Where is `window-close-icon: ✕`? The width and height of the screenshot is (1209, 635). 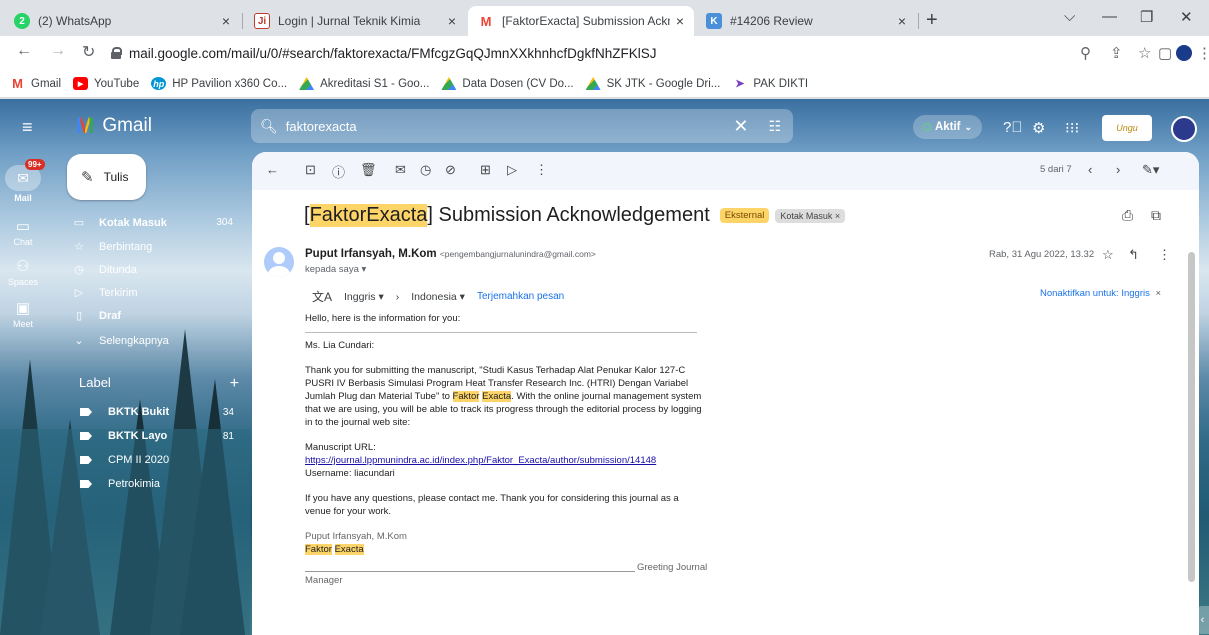
window-close-icon: ✕ is located at coordinates (1186, 17).